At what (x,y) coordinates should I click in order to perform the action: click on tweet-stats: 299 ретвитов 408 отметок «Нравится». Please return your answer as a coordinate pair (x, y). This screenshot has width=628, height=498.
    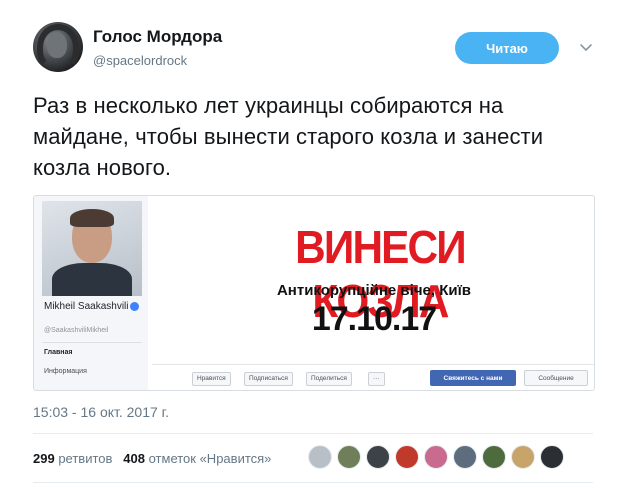
    Looking at the image, I should click on (152, 458).